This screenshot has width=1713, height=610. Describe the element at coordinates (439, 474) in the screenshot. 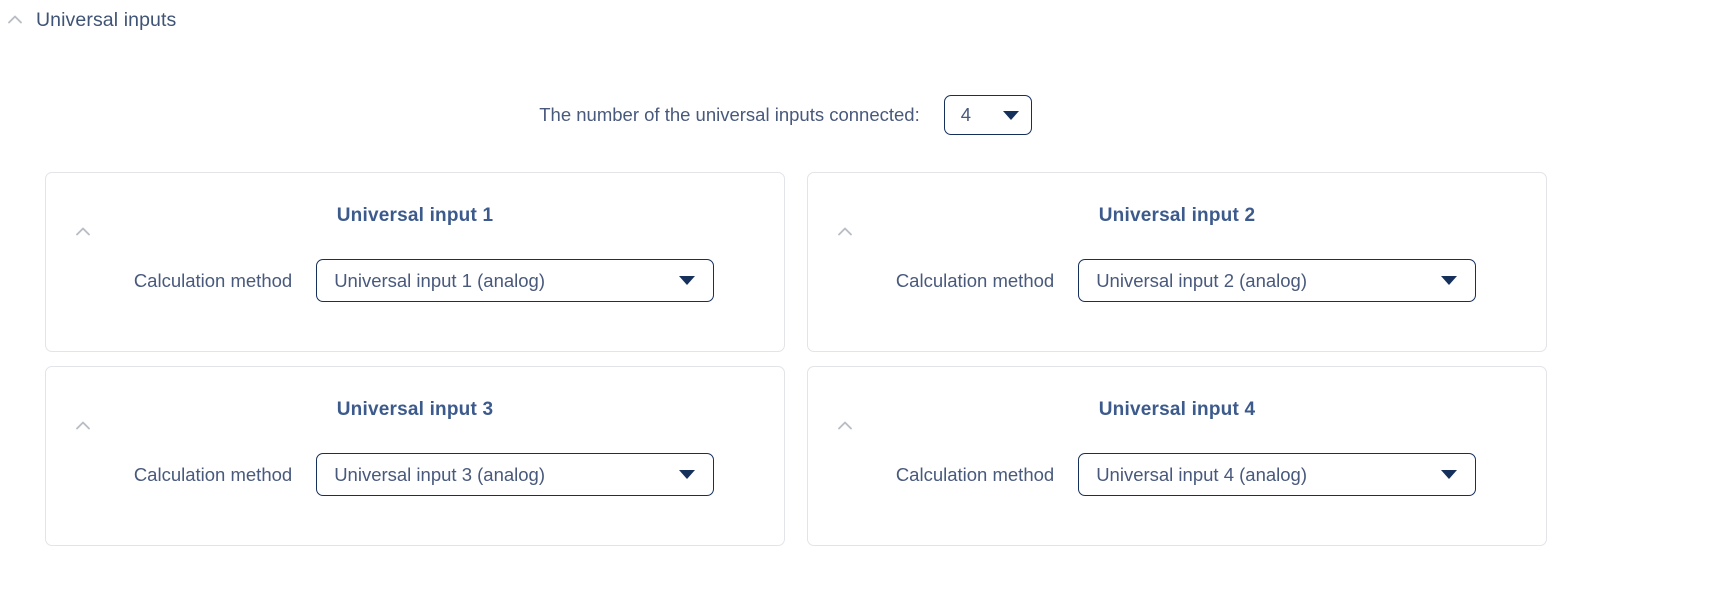

I see `calculation-method-value: Universal input 3 (analog)` at that location.